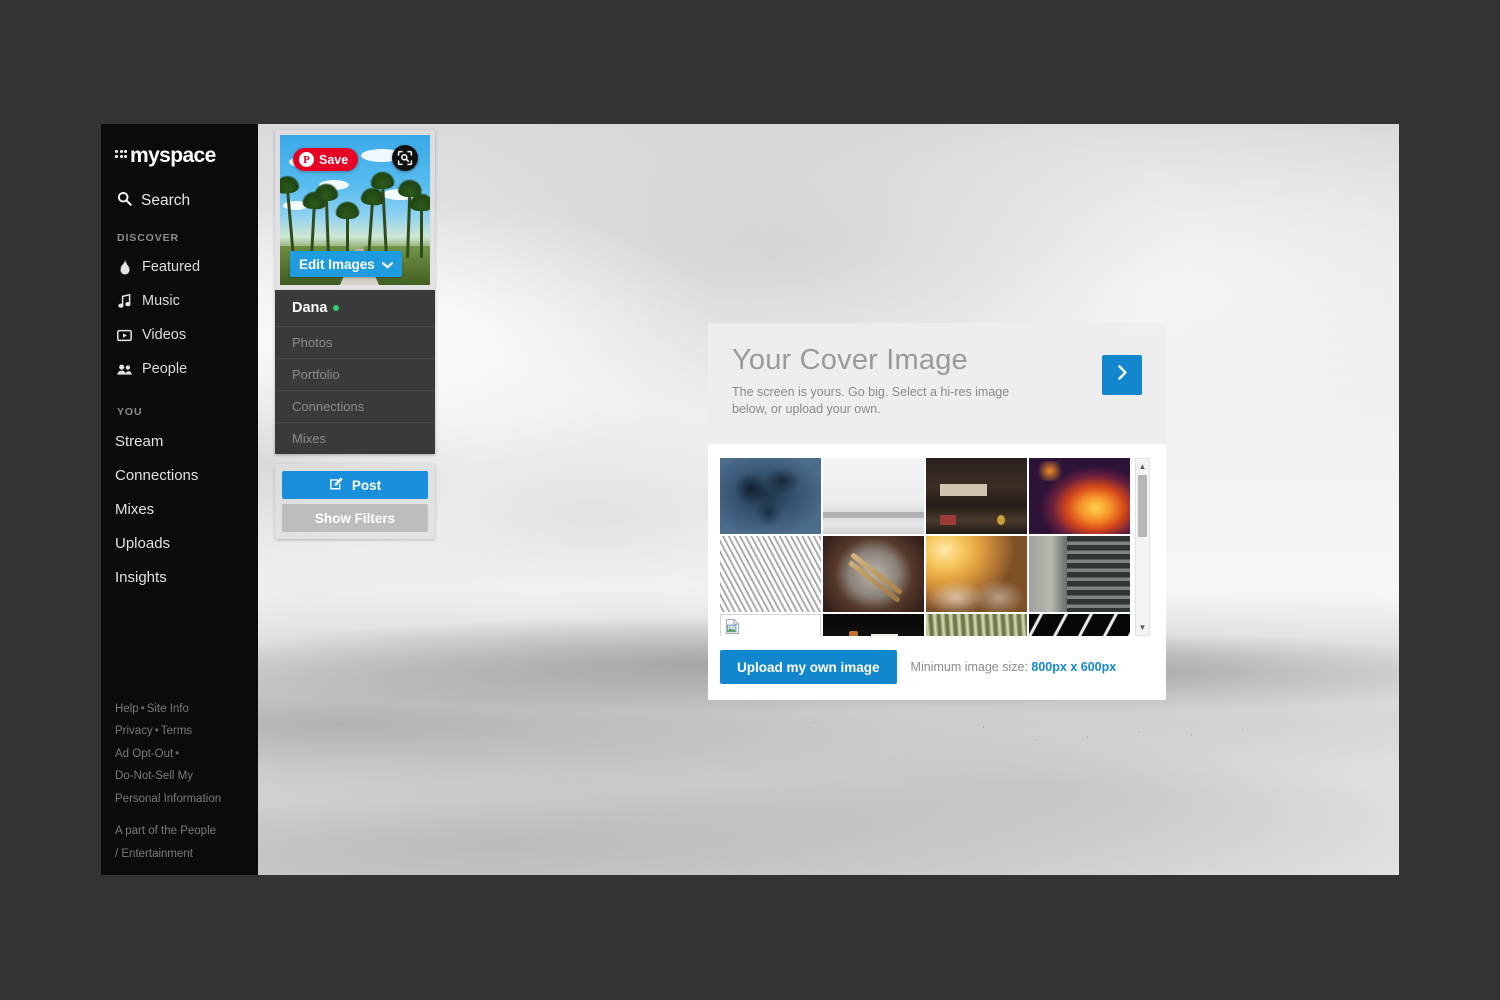  What do you see at coordinates (405, 158) in the screenshot?
I see `visual-search-icon` at bounding box center [405, 158].